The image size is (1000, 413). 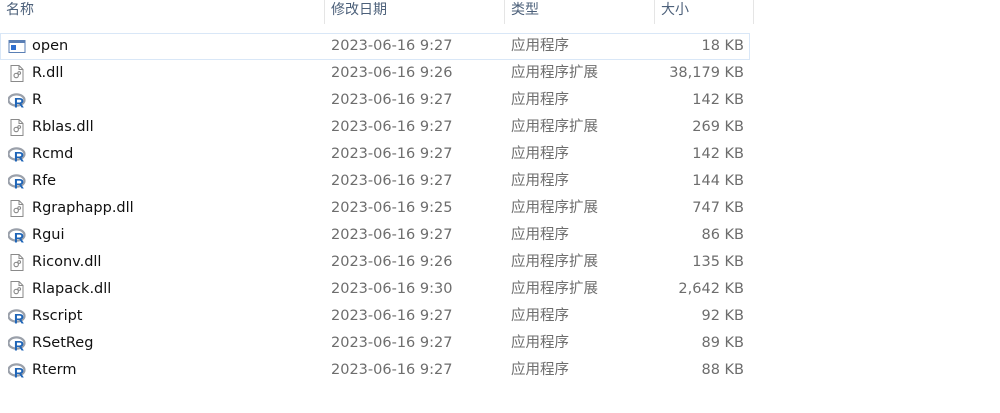 What do you see at coordinates (63, 127) in the screenshot?
I see `file-name: Rblas.dll` at bounding box center [63, 127].